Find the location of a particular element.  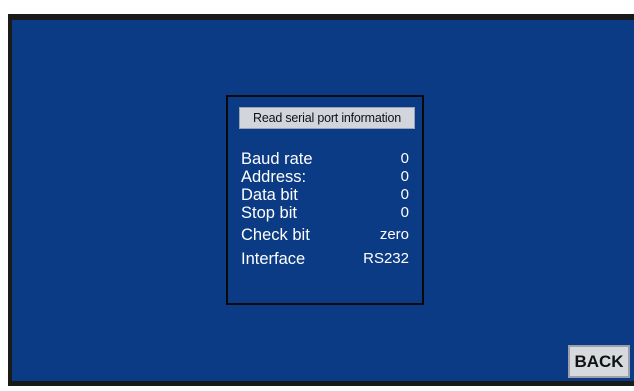

row-address: Address: 0 is located at coordinates (326, 177).